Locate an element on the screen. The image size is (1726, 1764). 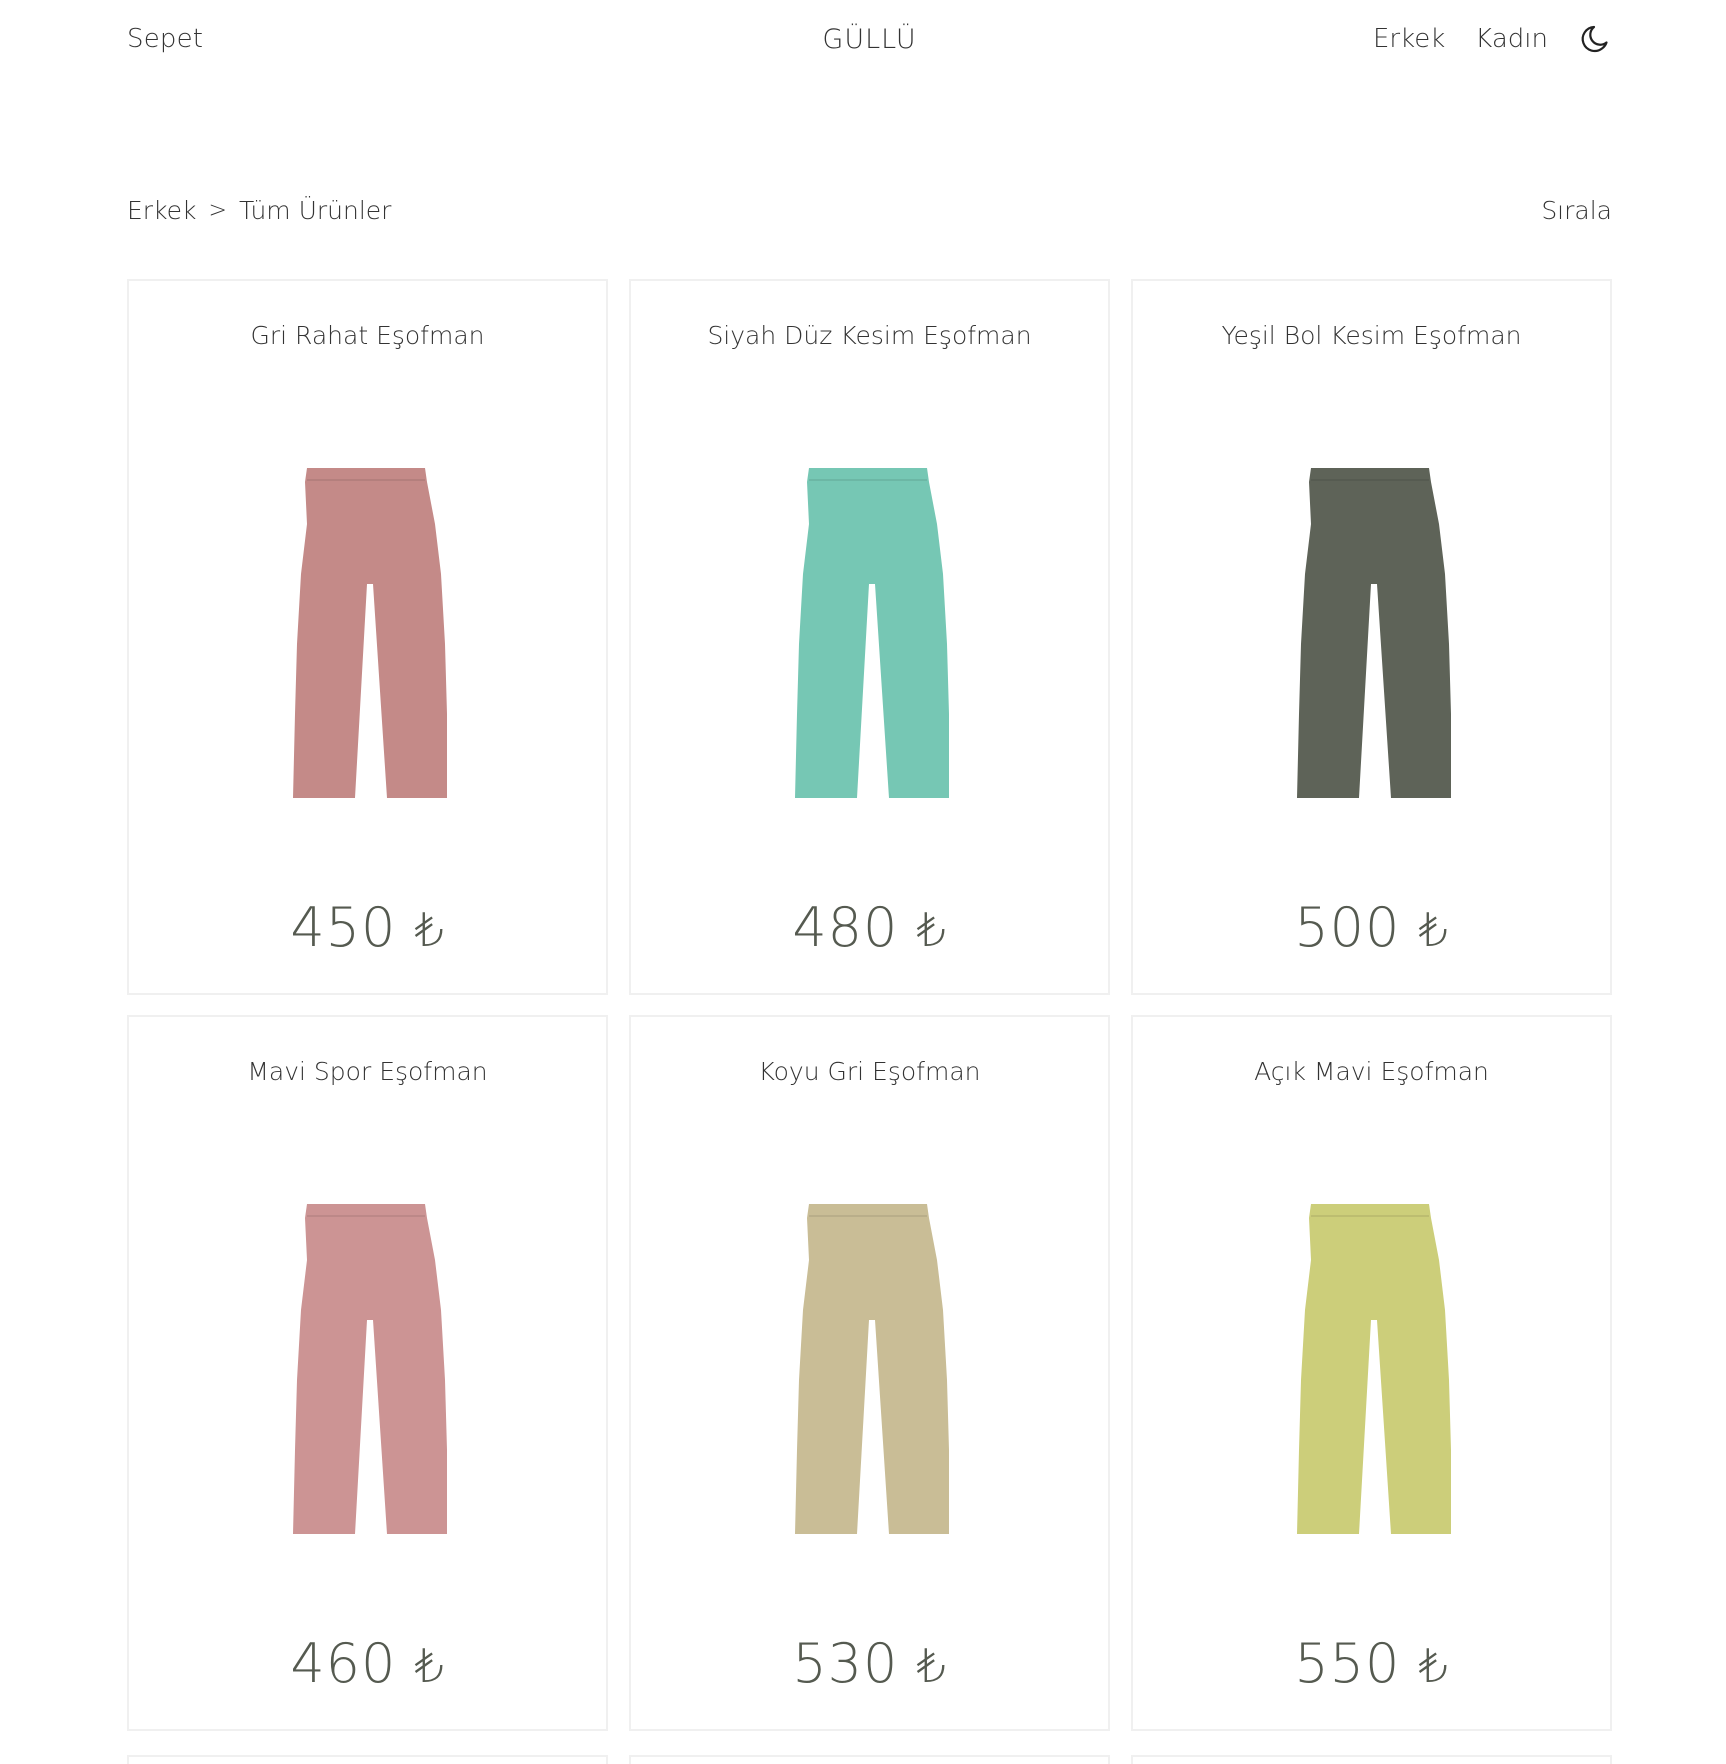
product-name: Yeşil Bol Kesim Eşofman is located at coordinates (1371, 335).